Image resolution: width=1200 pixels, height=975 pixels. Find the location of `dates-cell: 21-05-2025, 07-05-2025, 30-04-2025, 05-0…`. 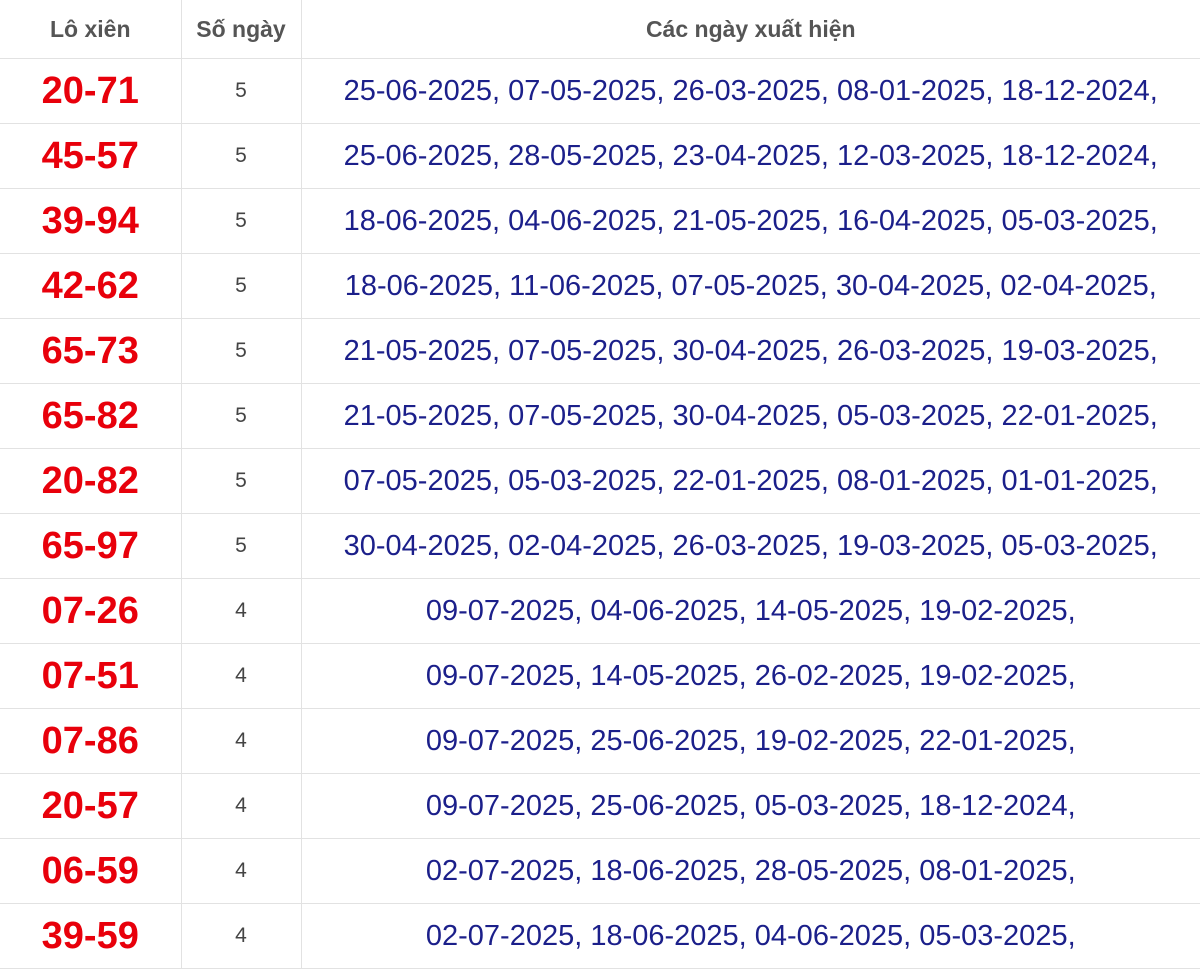

dates-cell: 21-05-2025, 07-05-2025, 30-04-2025, 05-0… is located at coordinates (750, 416).